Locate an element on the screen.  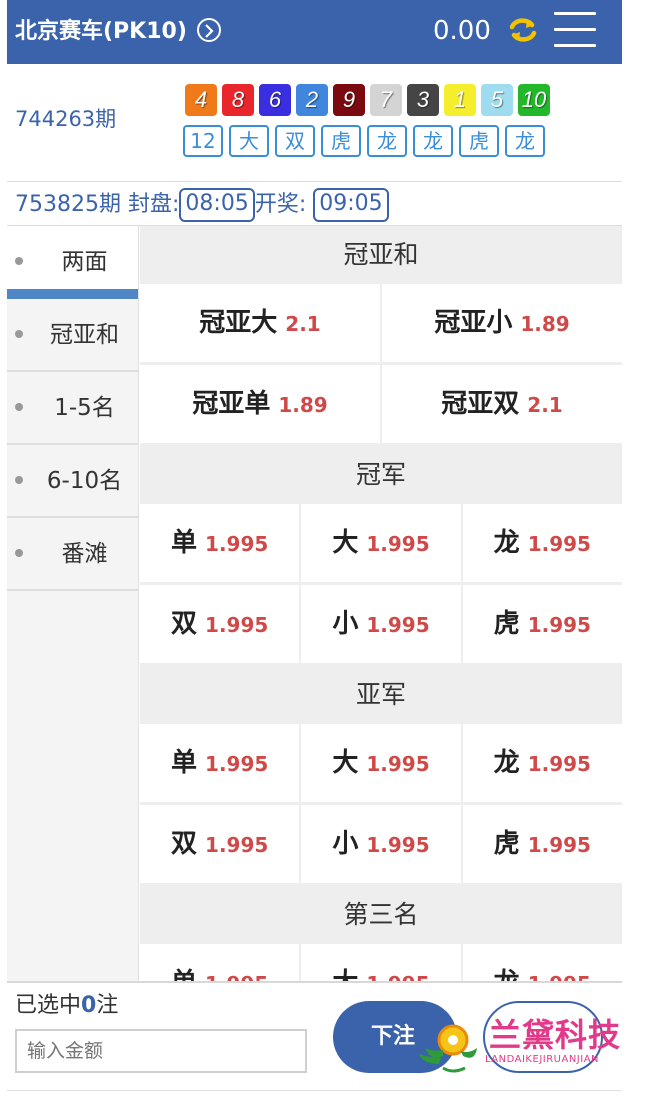
draw-result-tag: 虎 is located at coordinates (479, 141).